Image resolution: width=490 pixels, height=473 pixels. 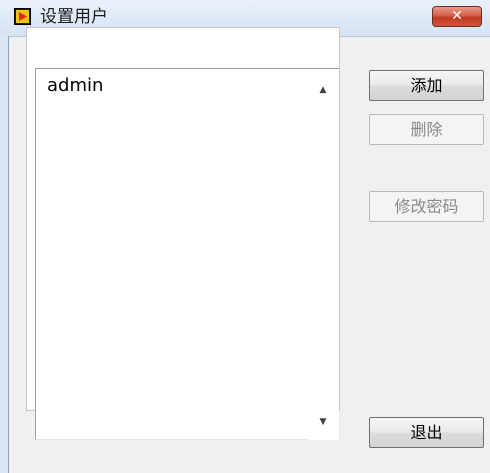 What do you see at coordinates (426, 85) in the screenshot?
I see `add-user-button: 添加` at bounding box center [426, 85].